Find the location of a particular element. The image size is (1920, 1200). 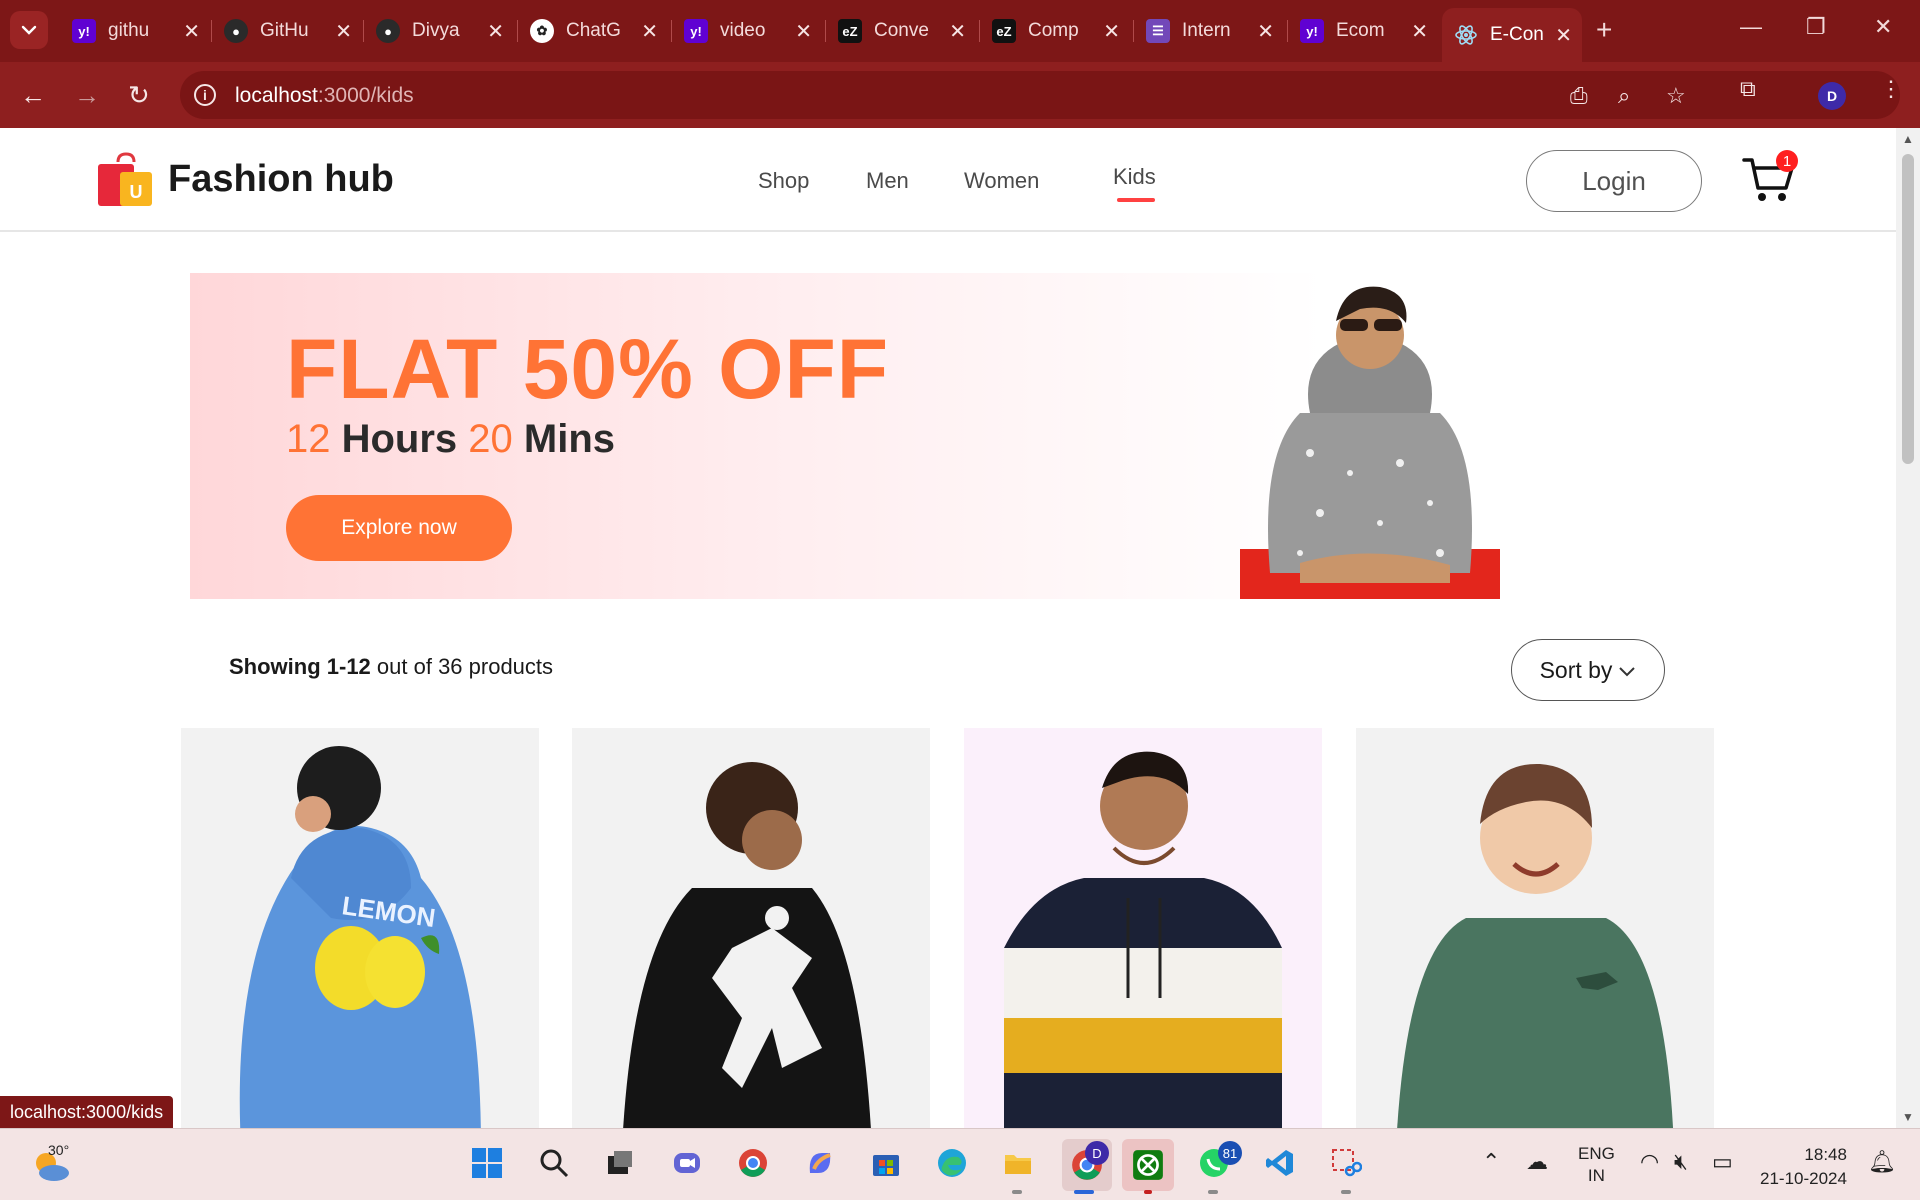

shopping-bag-logo-icon: U is located at coordinates (125, 180).